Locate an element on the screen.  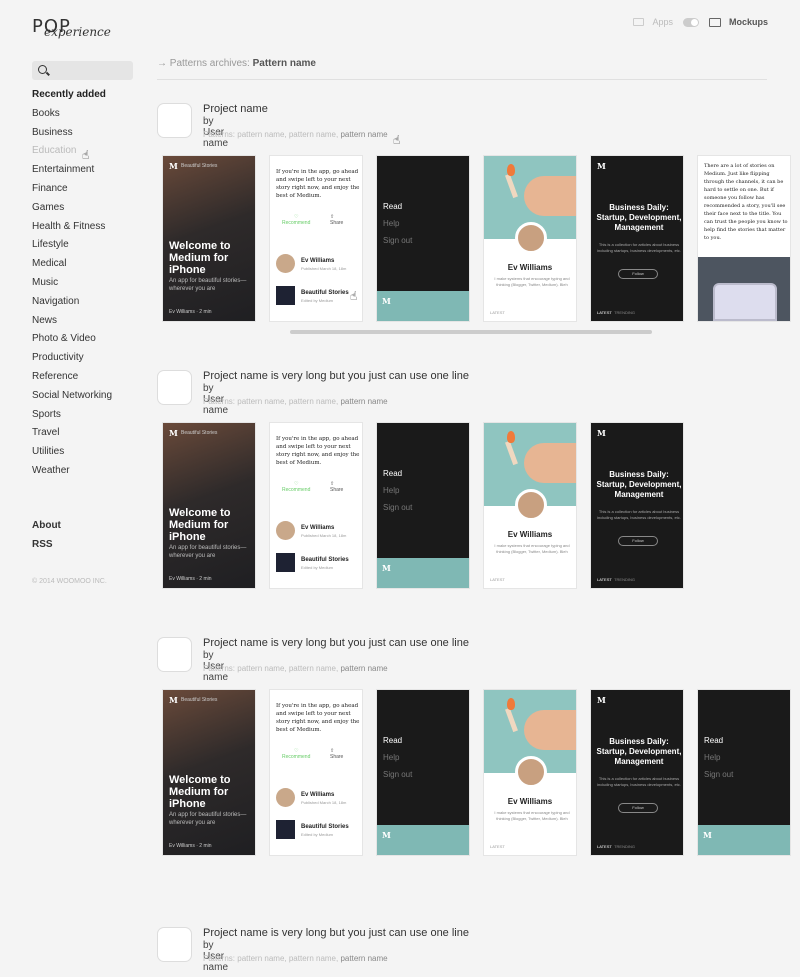
avatar is located at coordinates (531, 505).